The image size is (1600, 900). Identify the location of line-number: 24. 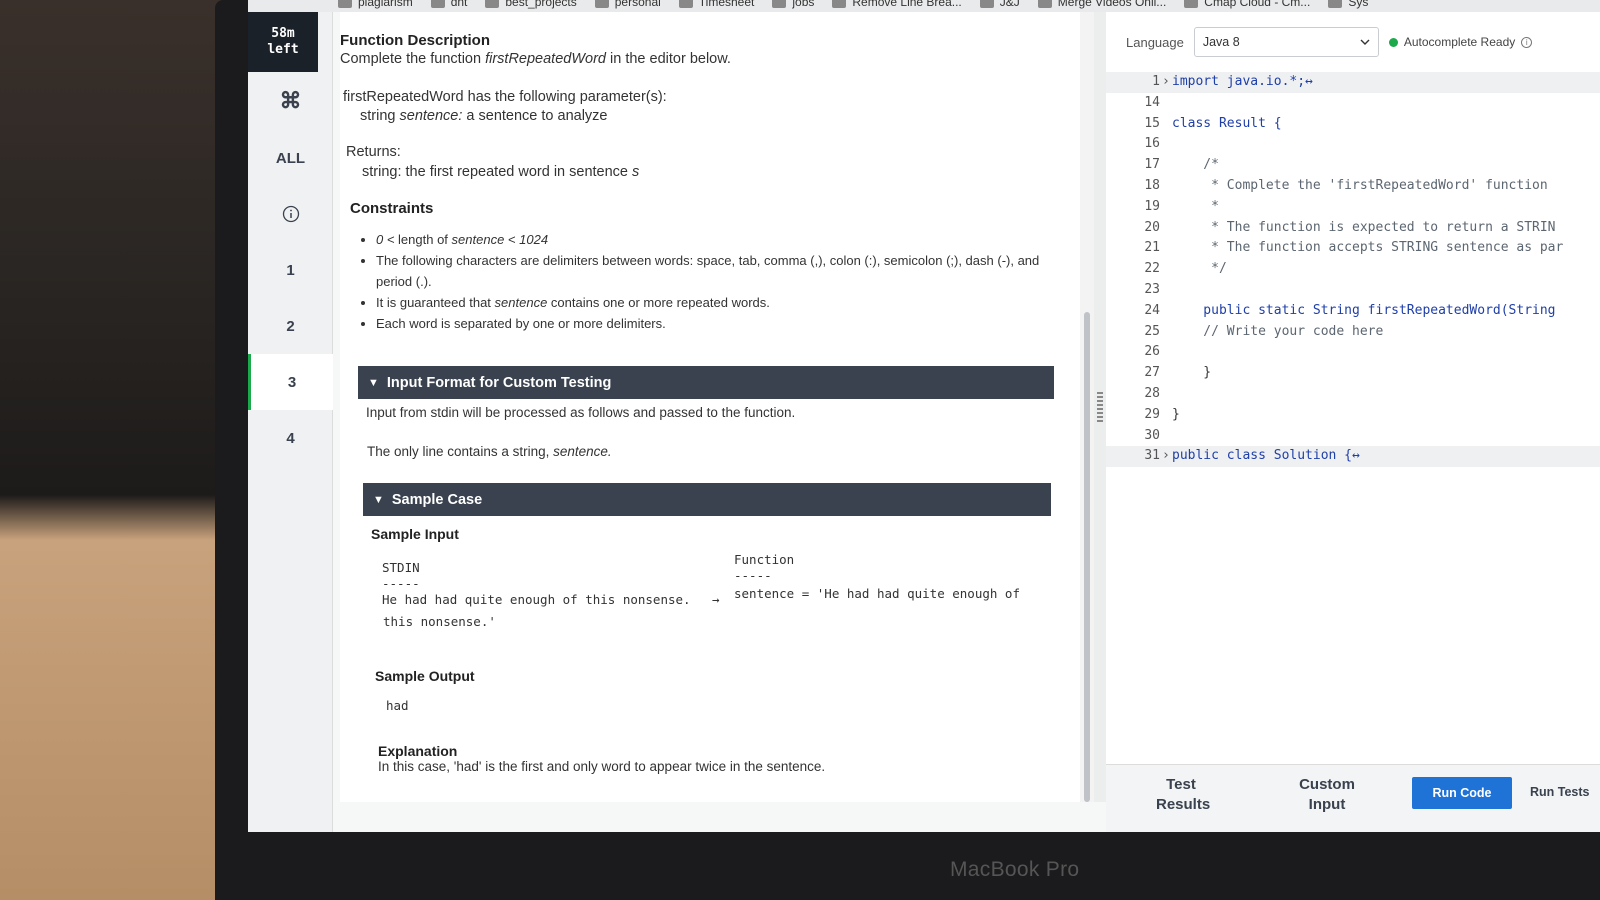
(1152, 310).